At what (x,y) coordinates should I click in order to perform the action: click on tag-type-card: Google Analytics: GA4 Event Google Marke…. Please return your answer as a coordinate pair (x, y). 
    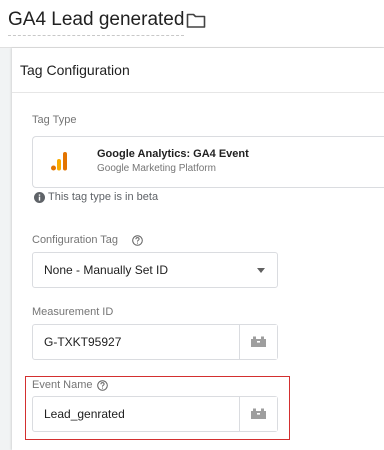
    Looking at the image, I should click on (208, 162).